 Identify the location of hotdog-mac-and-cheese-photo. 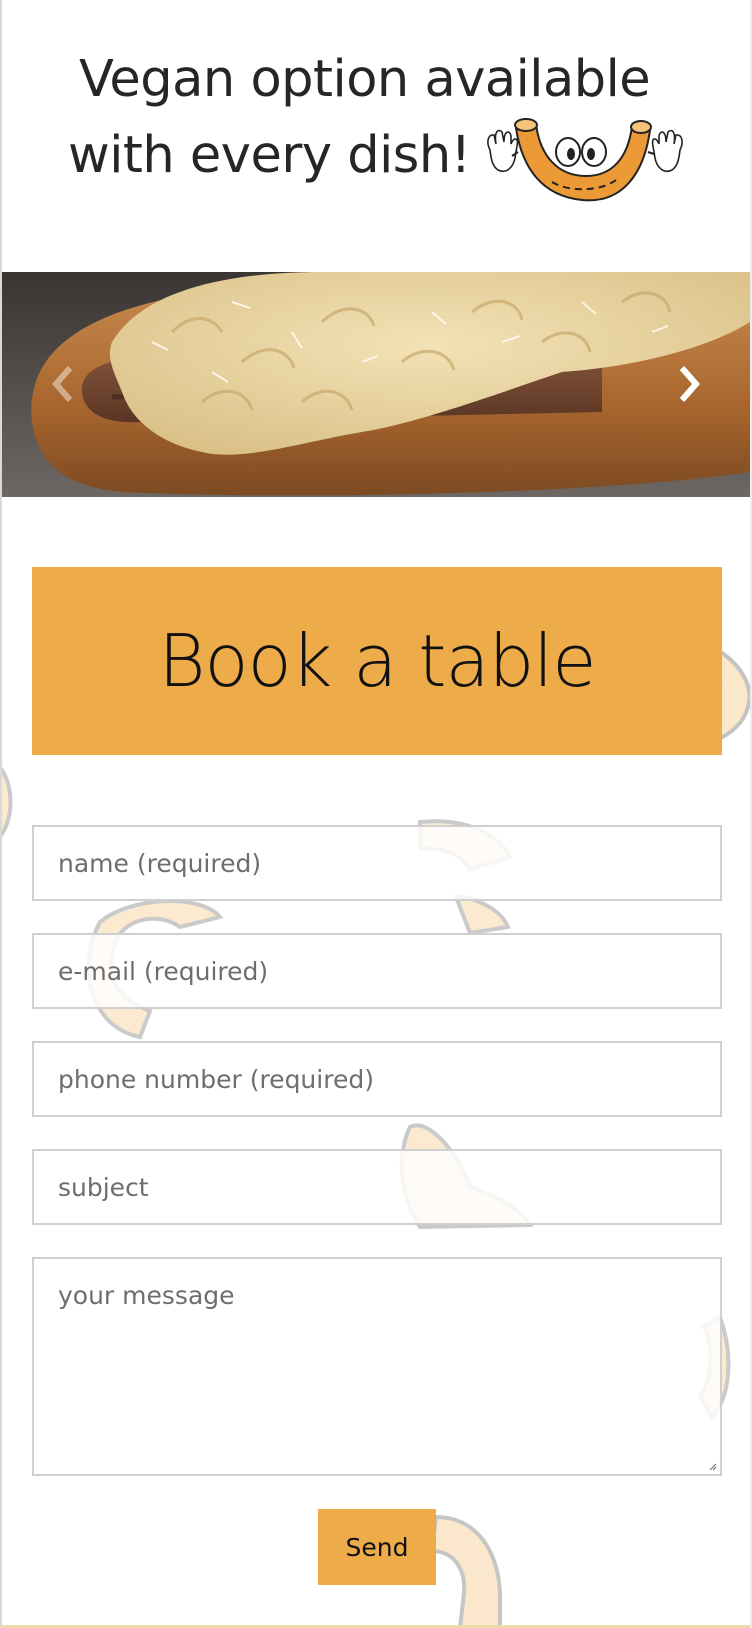
(376, 384).